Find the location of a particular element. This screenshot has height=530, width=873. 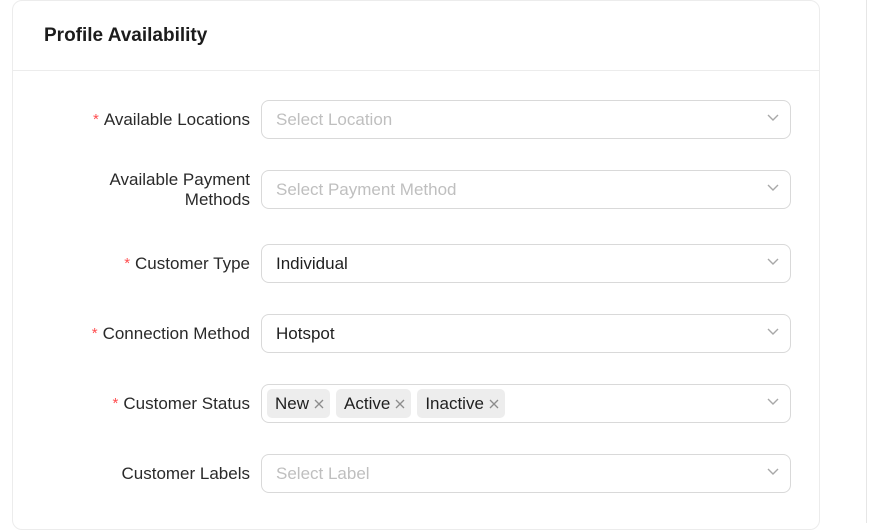

customer-labels-placeholder: Select Label is located at coordinates (323, 473).